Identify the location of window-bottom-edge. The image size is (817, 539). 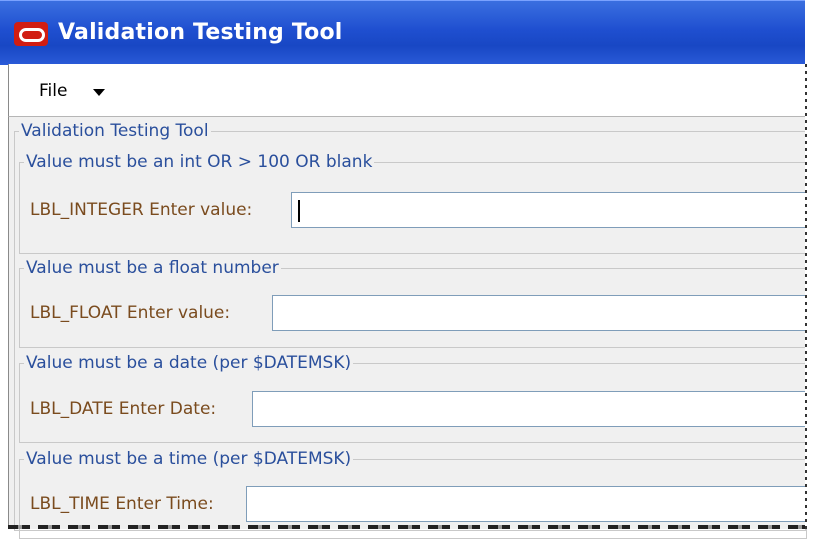
(406, 527).